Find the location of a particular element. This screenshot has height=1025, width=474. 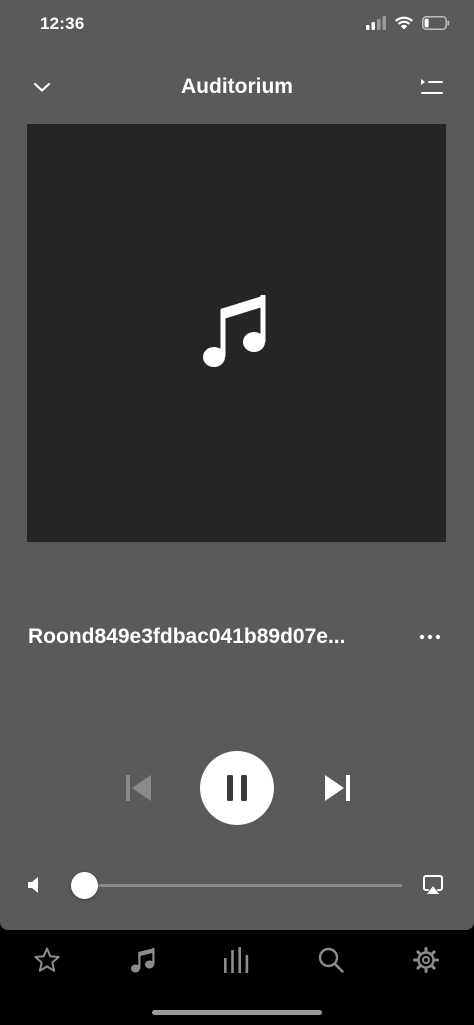

pause-icon is located at coordinates (237, 788).